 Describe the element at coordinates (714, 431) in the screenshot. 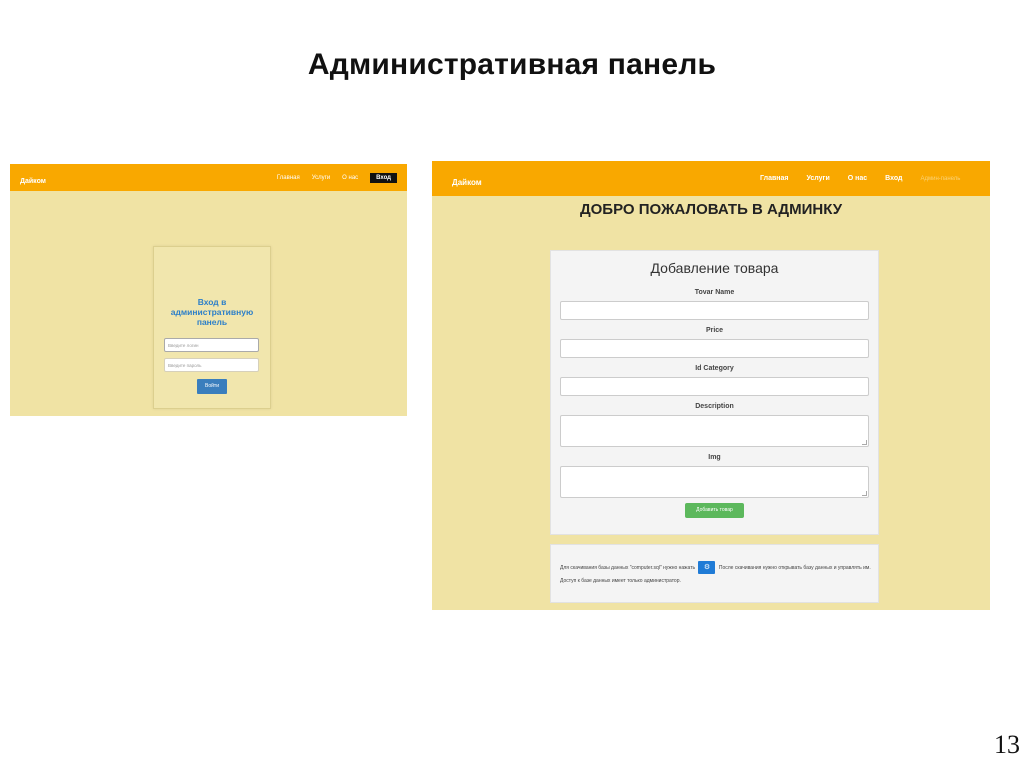

I see `description-textarea` at that location.